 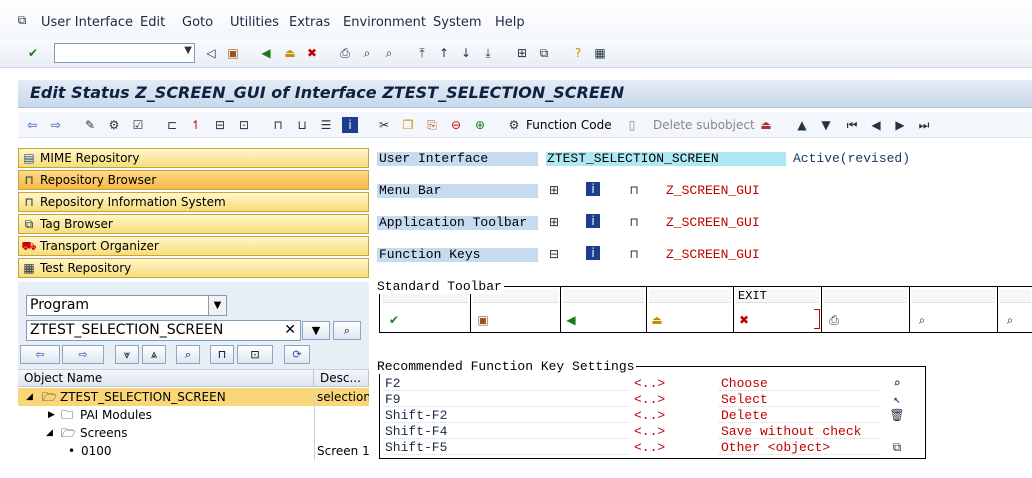 I want to click on check-icon: ☑, so click(x=138, y=125).